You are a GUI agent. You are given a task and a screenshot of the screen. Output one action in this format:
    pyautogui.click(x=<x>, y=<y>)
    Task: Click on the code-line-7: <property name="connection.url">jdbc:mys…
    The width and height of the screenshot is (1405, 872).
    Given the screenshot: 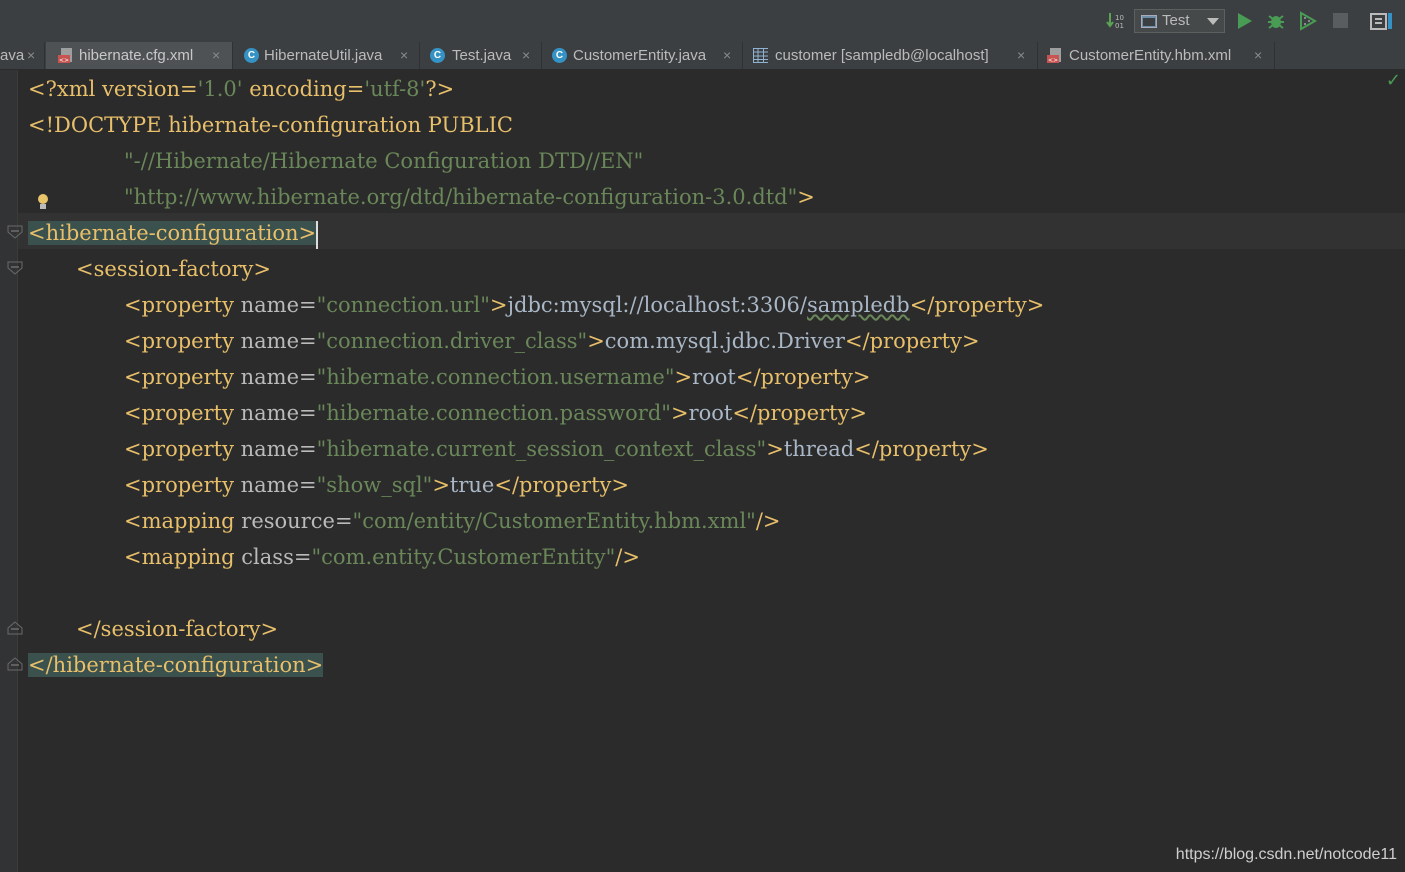 What is the action you would take?
    pyautogui.click(x=584, y=305)
    